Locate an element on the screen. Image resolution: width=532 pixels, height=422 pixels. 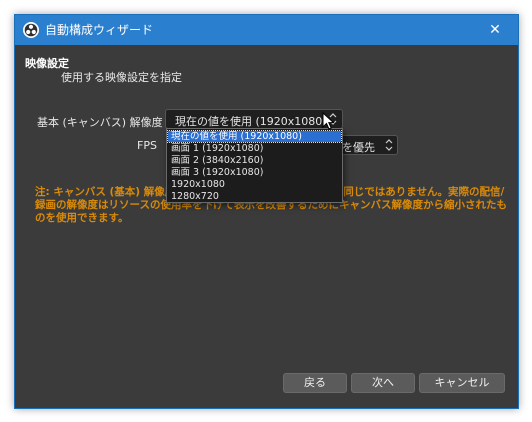
resolution-select: 現在の値を使用 (1920x1080) is located at coordinates (254, 119).